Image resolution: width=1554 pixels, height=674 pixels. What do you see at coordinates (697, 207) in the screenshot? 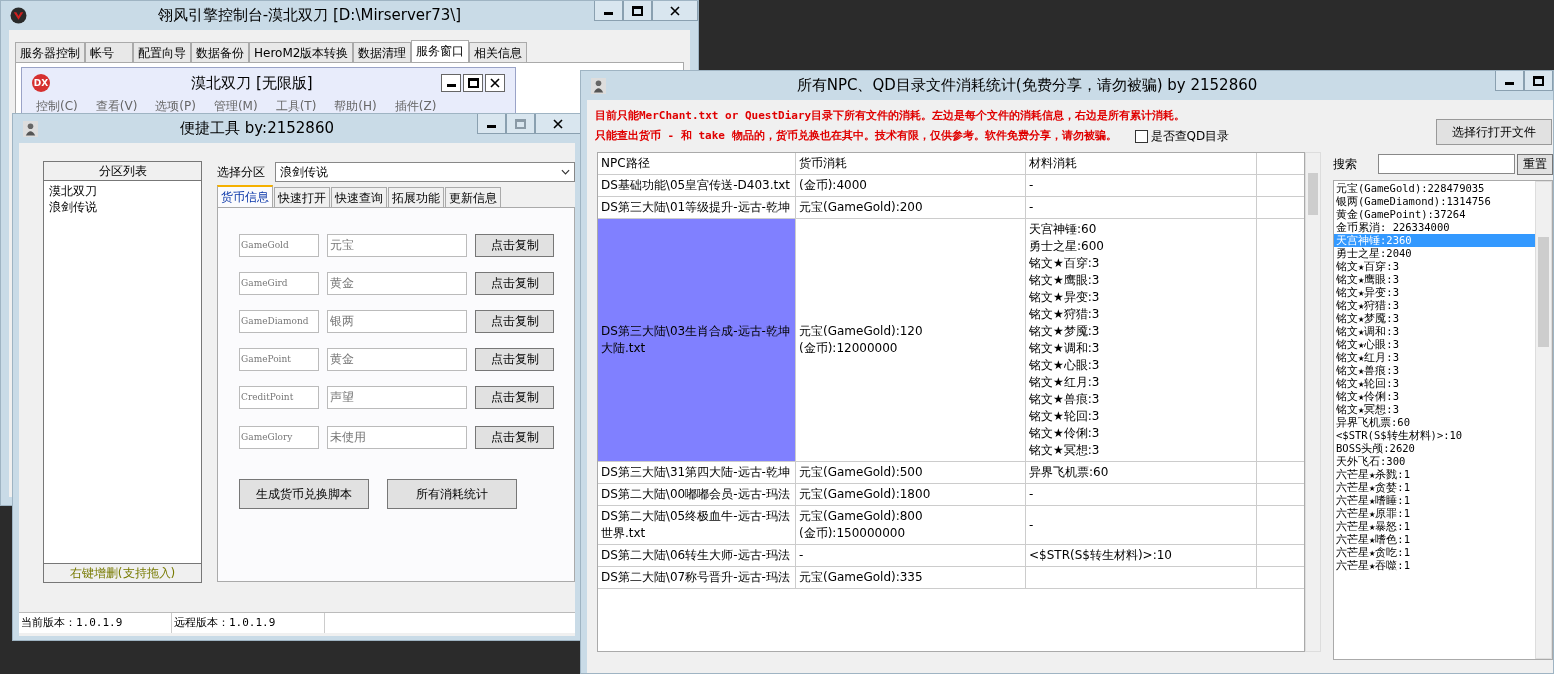
I see `table-cell: DS第三大陆\01等级提升-远古-乾坤` at bounding box center [697, 207].